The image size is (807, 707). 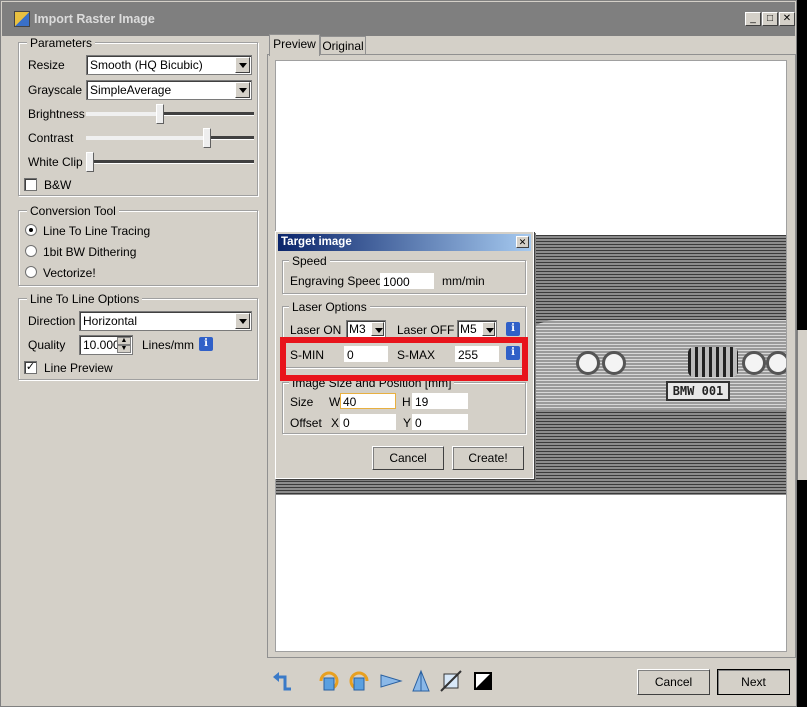 I want to click on white-clip-slider, so click(x=170, y=162).